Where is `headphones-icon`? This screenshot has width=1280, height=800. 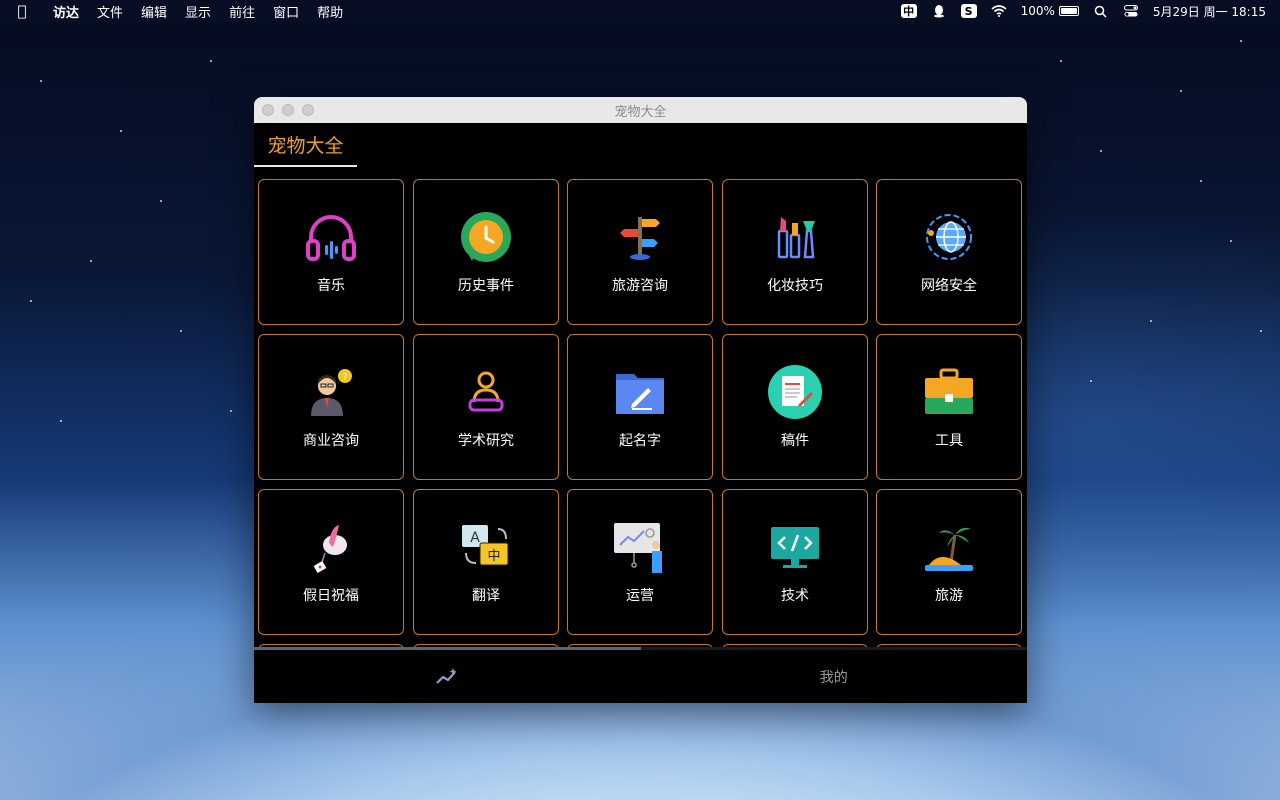
headphones-icon is located at coordinates (331, 238).